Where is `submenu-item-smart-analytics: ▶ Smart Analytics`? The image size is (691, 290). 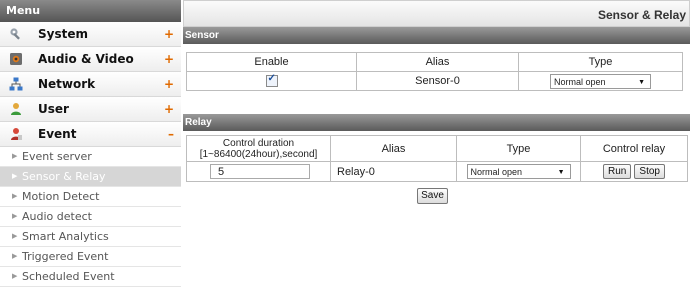 submenu-item-smart-analytics: ▶ Smart Analytics is located at coordinates (90, 237).